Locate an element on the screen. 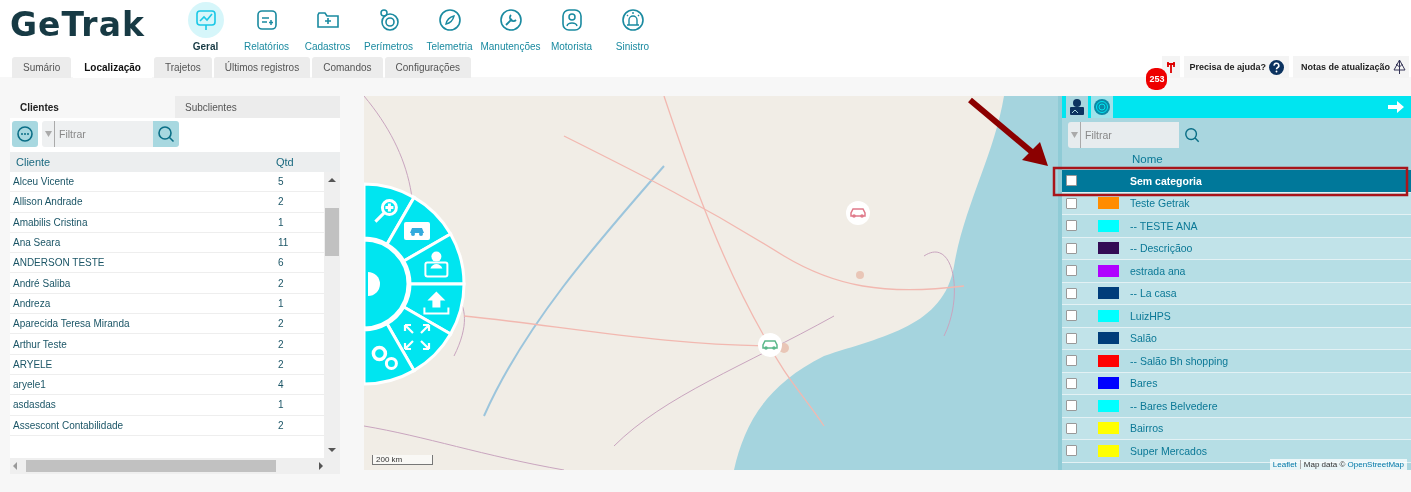 The image size is (1411, 492). category-row: -- Descriçãoo is located at coordinates (1236, 248).